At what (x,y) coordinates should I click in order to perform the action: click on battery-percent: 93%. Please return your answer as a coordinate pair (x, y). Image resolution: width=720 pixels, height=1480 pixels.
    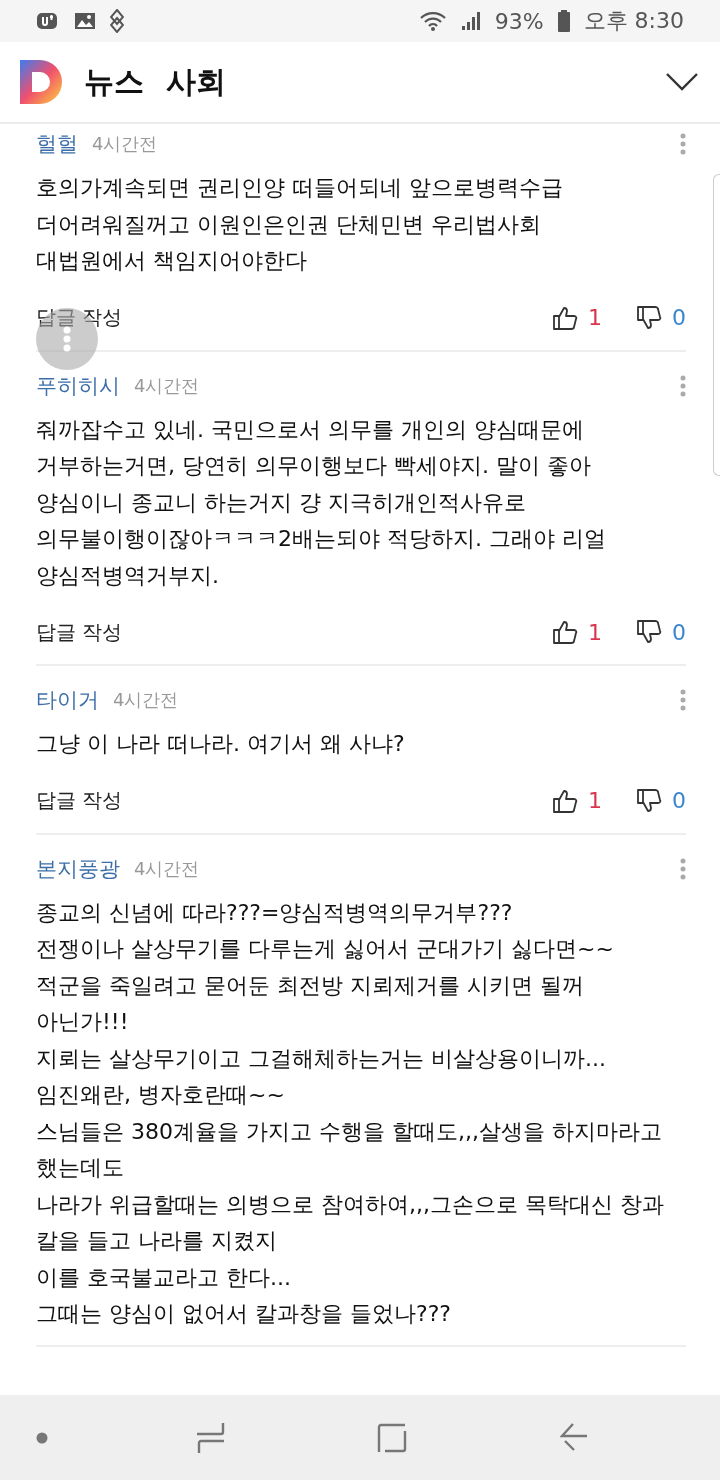
    Looking at the image, I should click on (519, 21).